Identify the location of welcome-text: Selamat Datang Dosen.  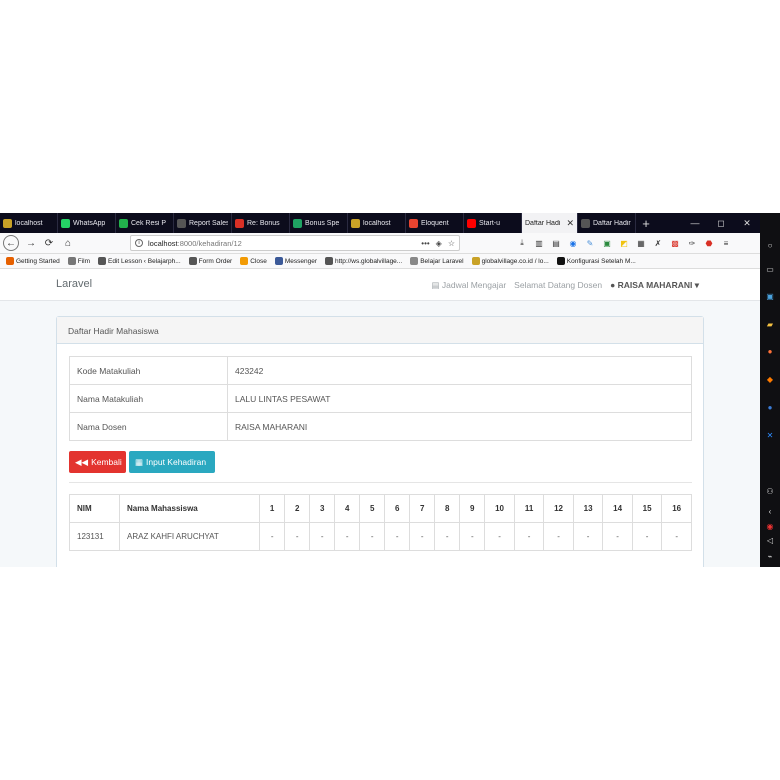
(558, 285).